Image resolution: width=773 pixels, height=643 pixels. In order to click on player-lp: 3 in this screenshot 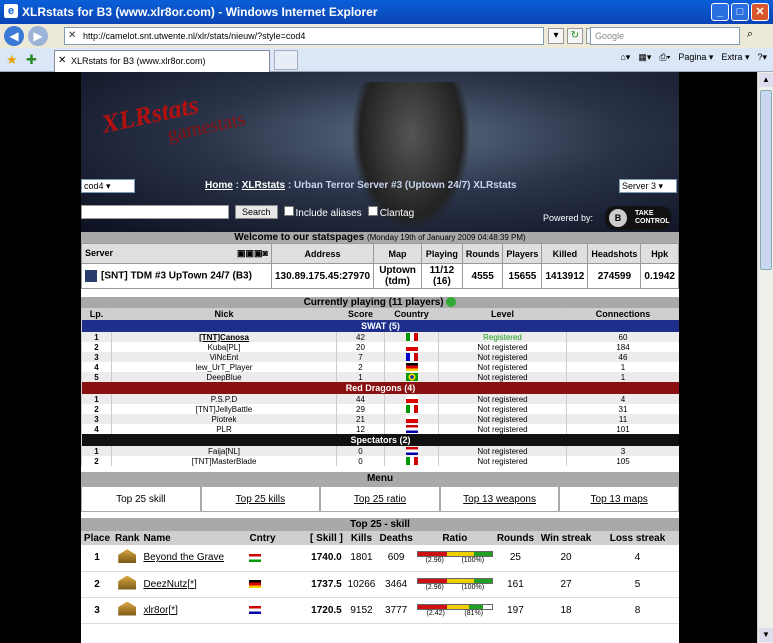, I will do `click(96, 419)`.